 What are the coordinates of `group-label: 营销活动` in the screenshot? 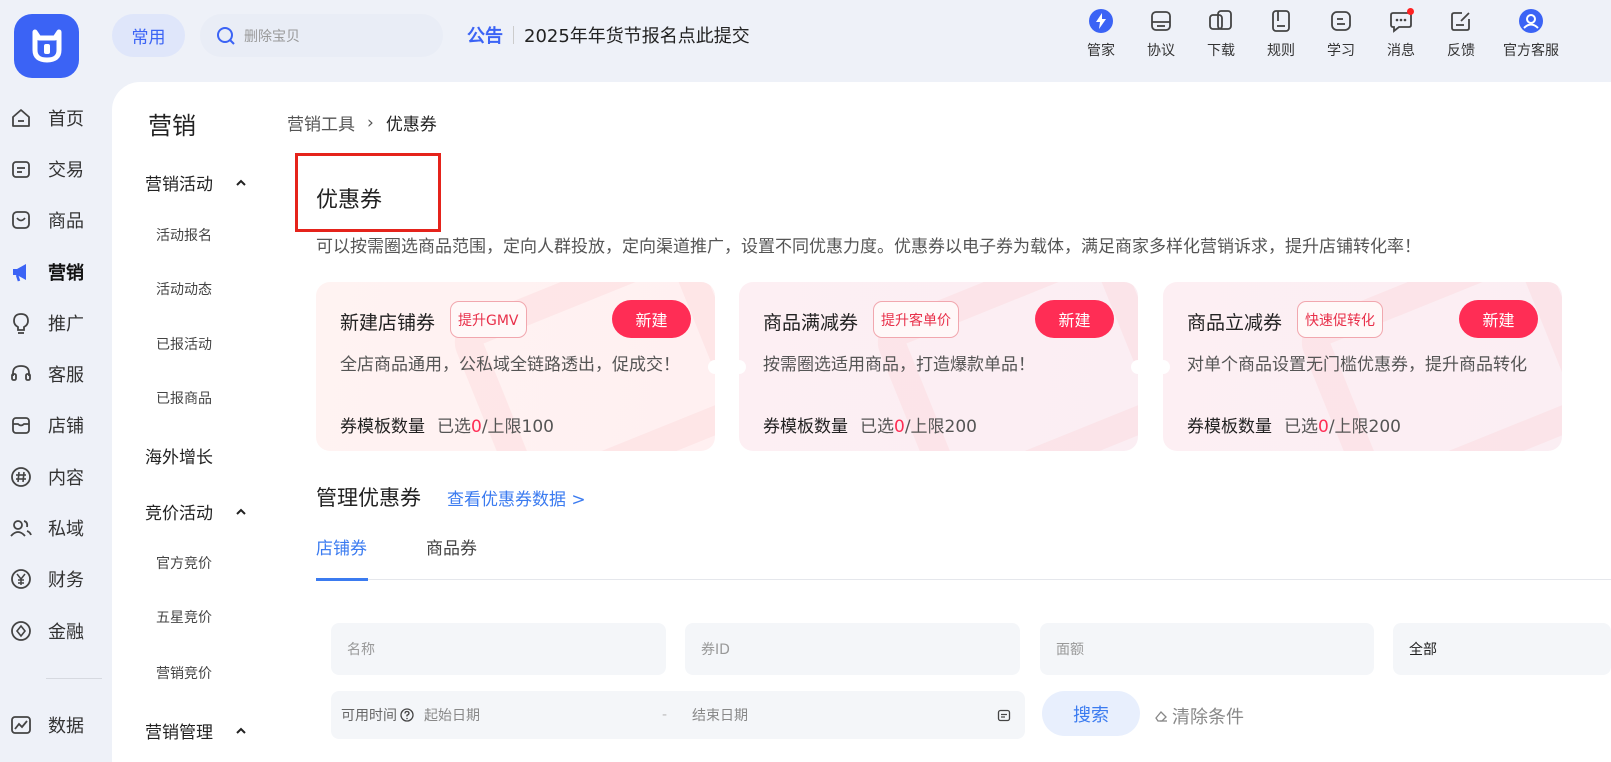 It's located at (179, 185).